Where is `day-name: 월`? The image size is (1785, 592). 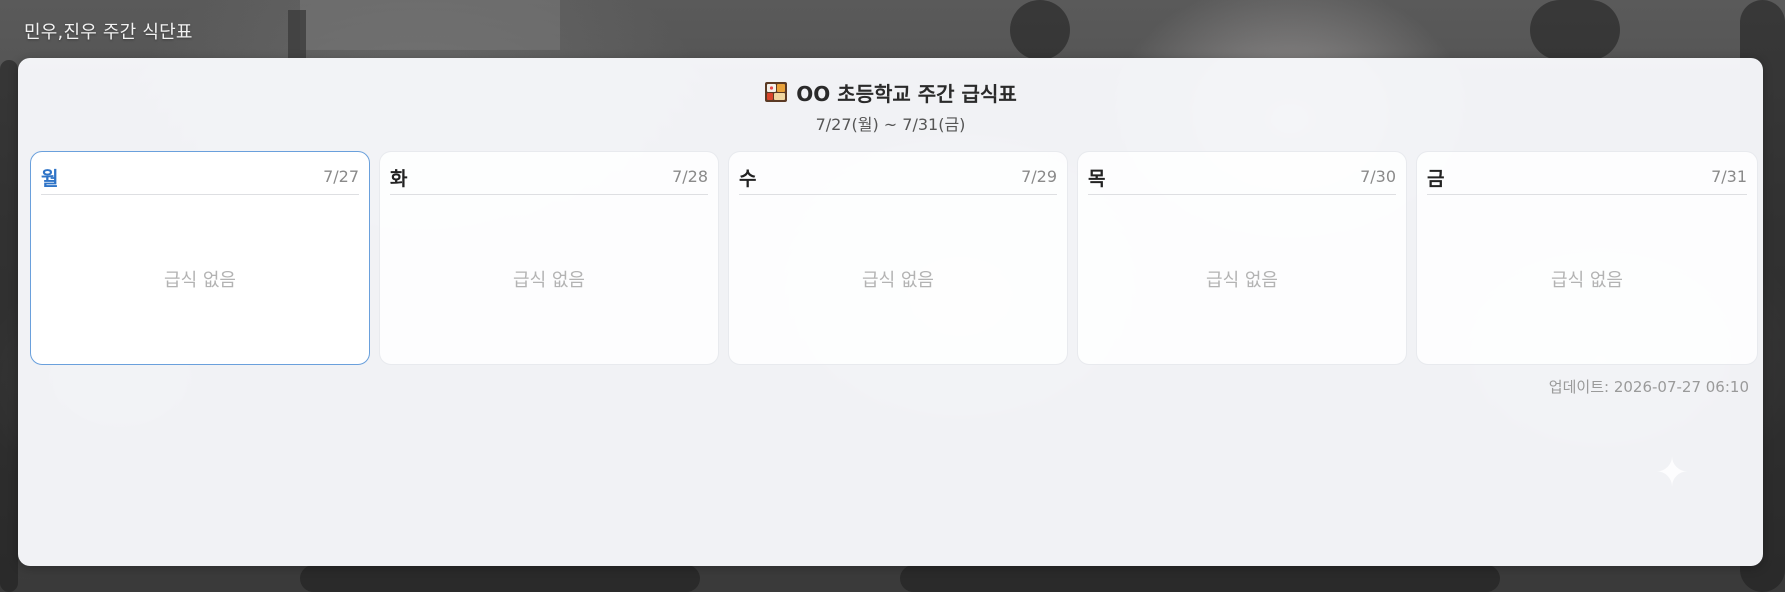
day-name: 월 is located at coordinates (50, 179).